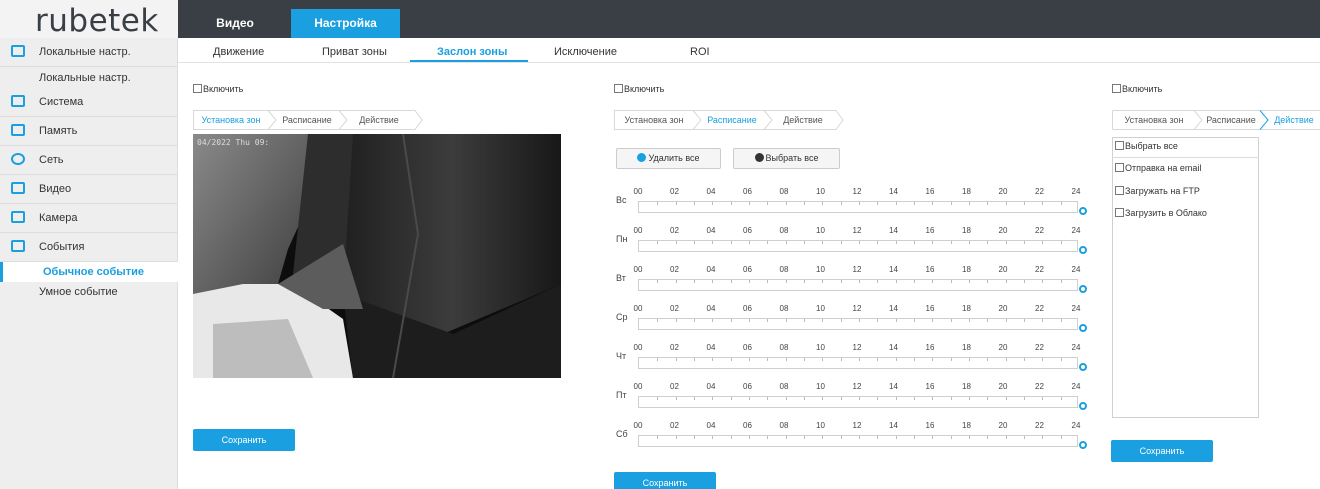 The height and width of the screenshot is (489, 1320). What do you see at coordinates (1161, 213) in the screenshot?
I see `action-cloud-checkbox: Загрузить в Облако` at bounding box center [1161, 213].